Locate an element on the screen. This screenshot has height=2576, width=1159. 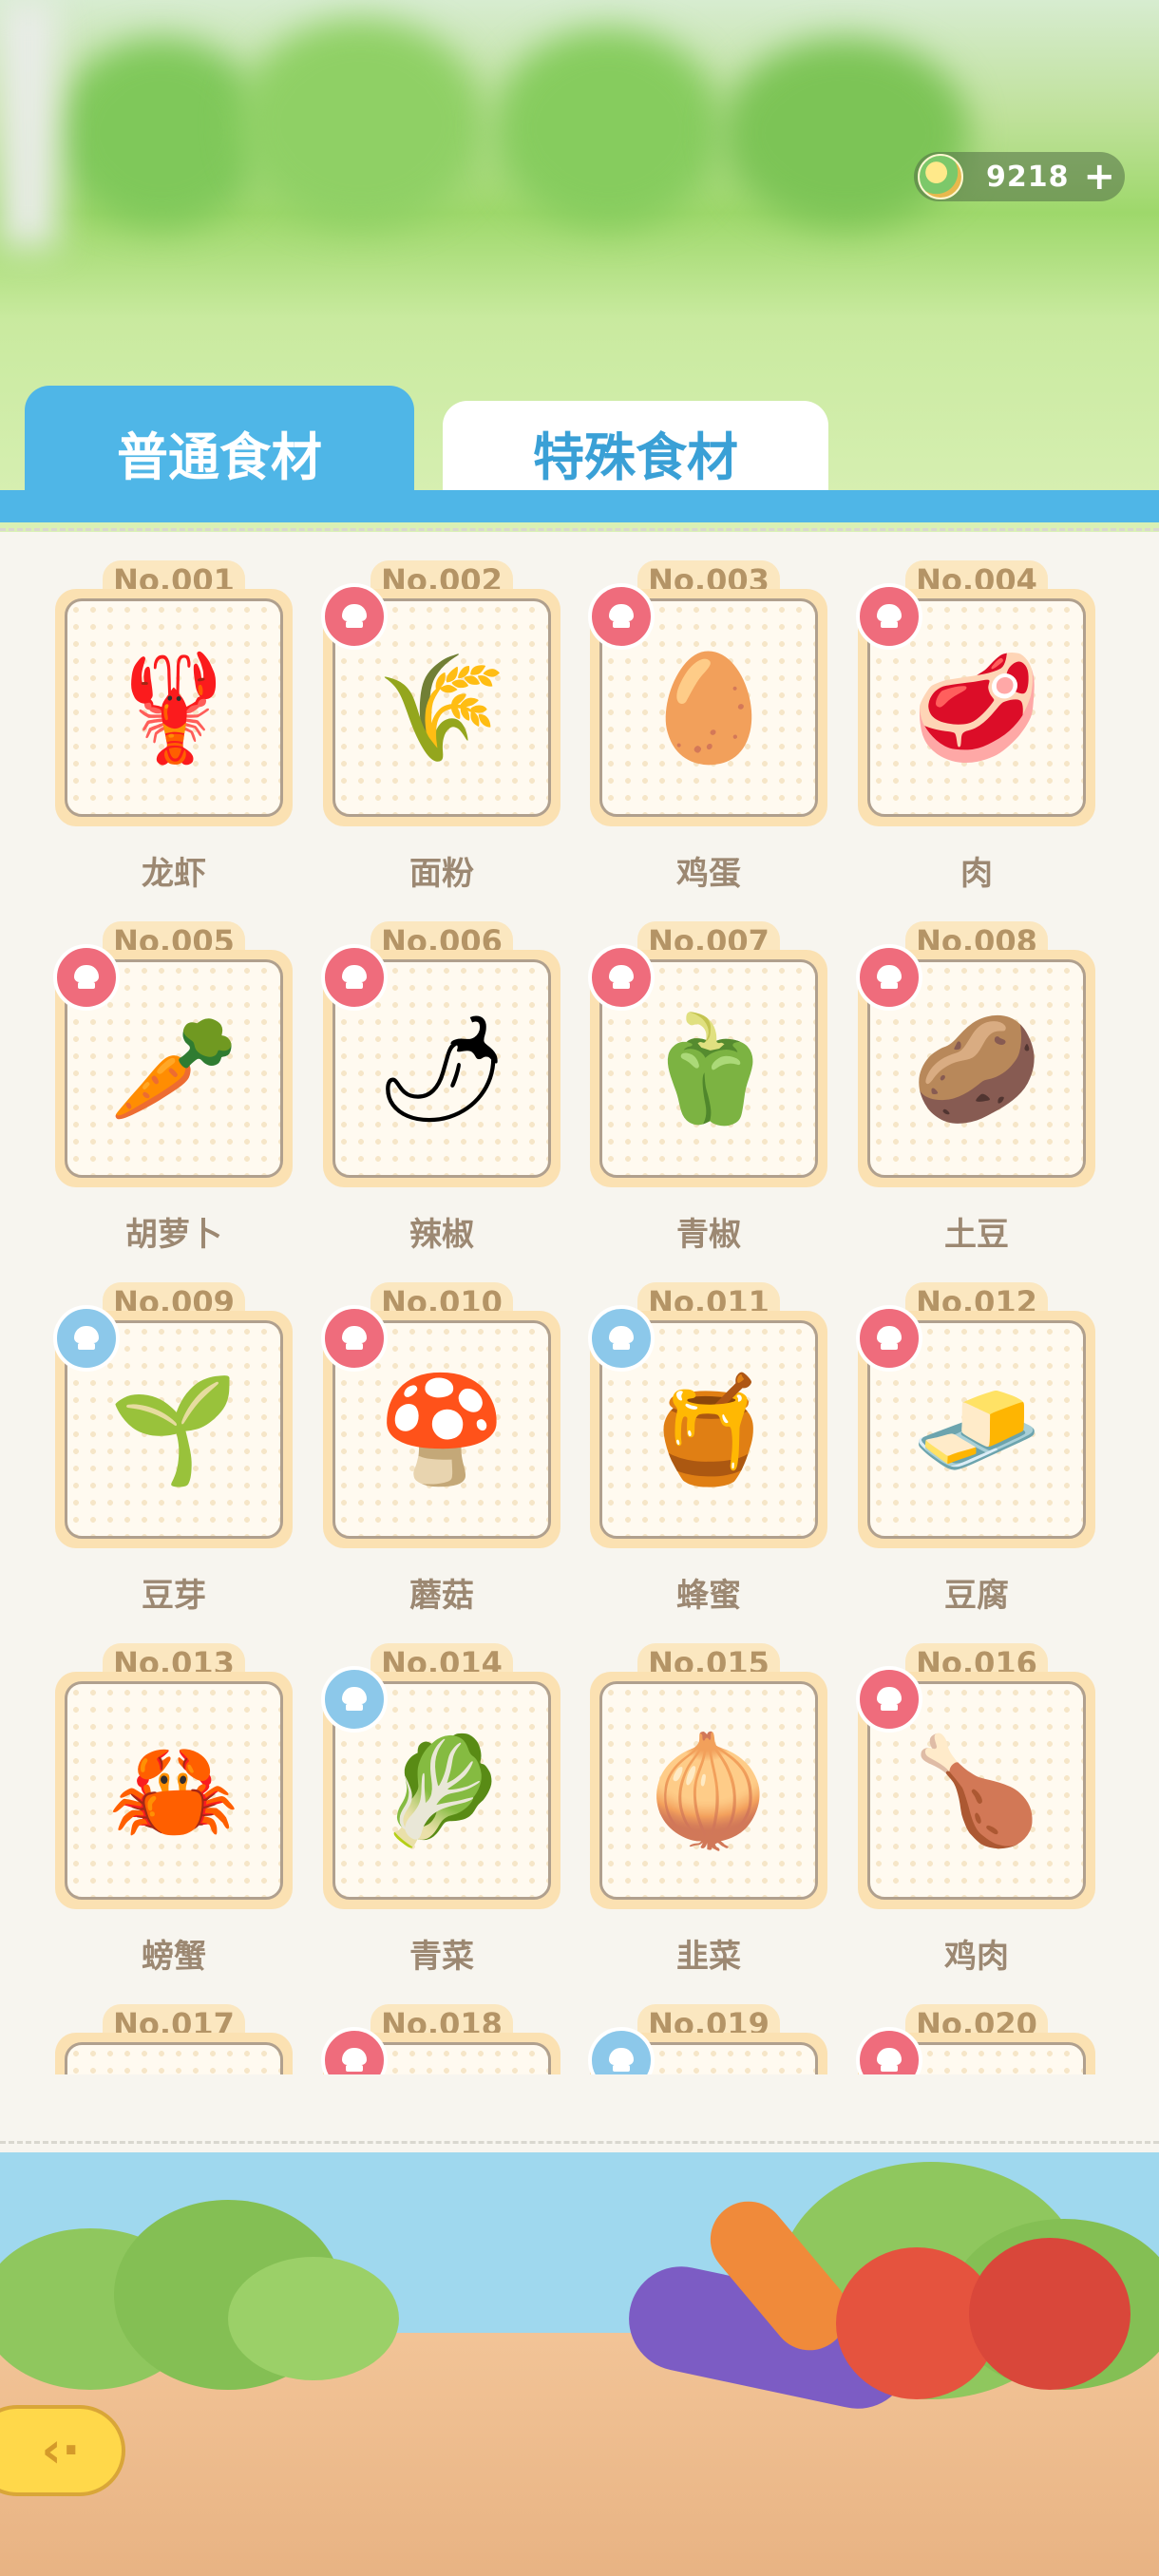
ingredient-name: 辣椒 is located at coordinates (441, 1235).